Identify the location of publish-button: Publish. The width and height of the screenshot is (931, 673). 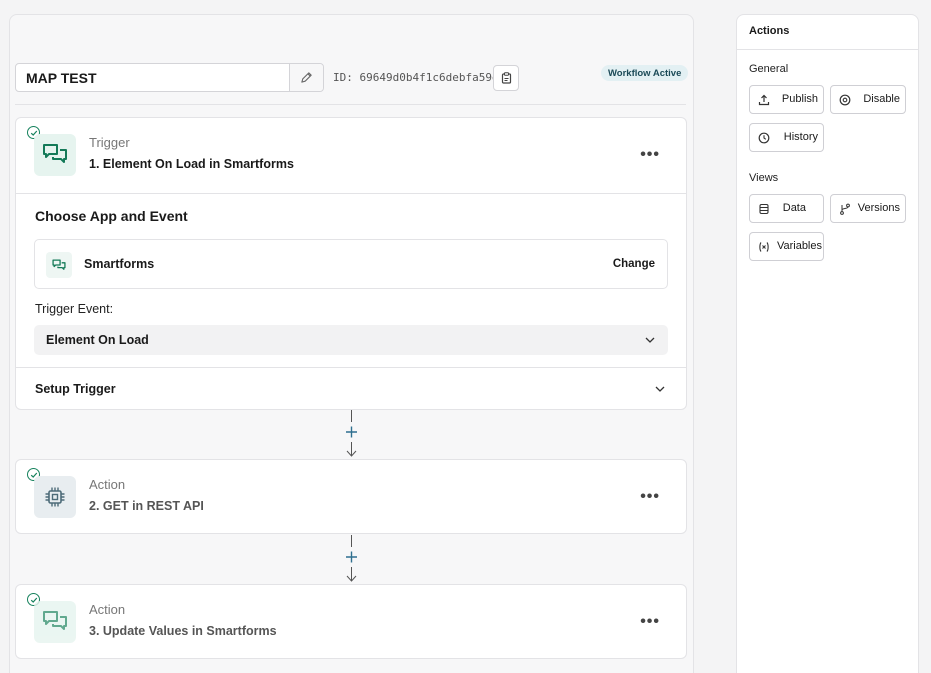
(786, 99).